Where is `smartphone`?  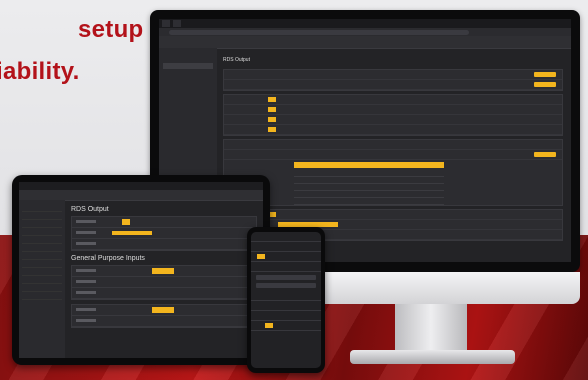
smartphone is located at coordinates (286, 300).